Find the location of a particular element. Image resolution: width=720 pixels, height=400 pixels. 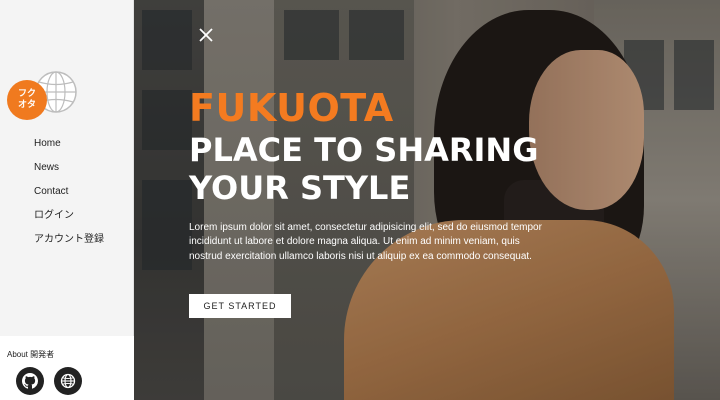

github-icon is located at coordinates (30, 381).